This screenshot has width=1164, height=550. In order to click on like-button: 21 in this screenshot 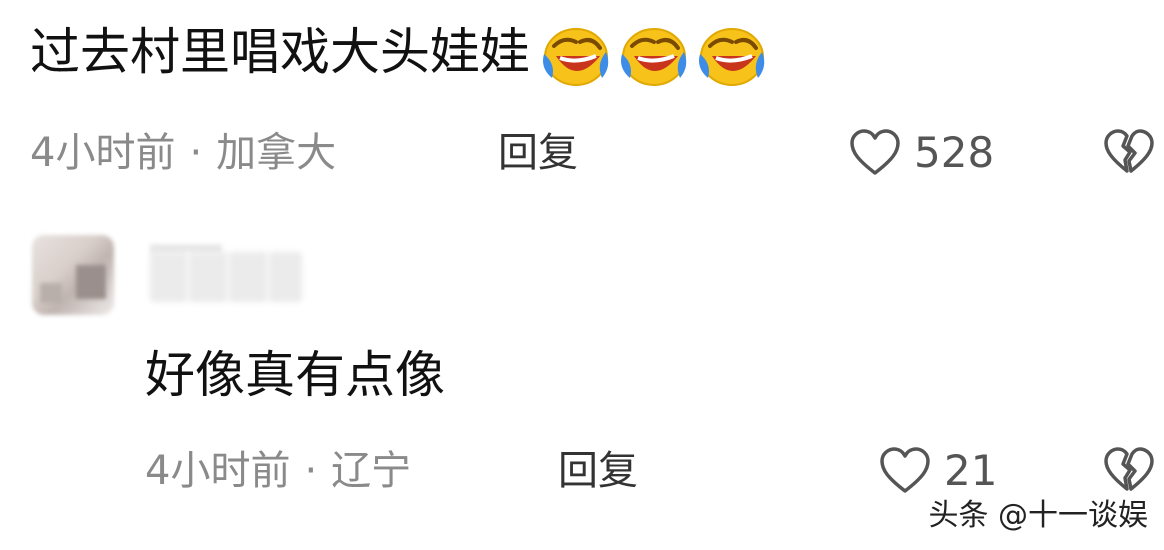, I will do `click(937, 471)`.